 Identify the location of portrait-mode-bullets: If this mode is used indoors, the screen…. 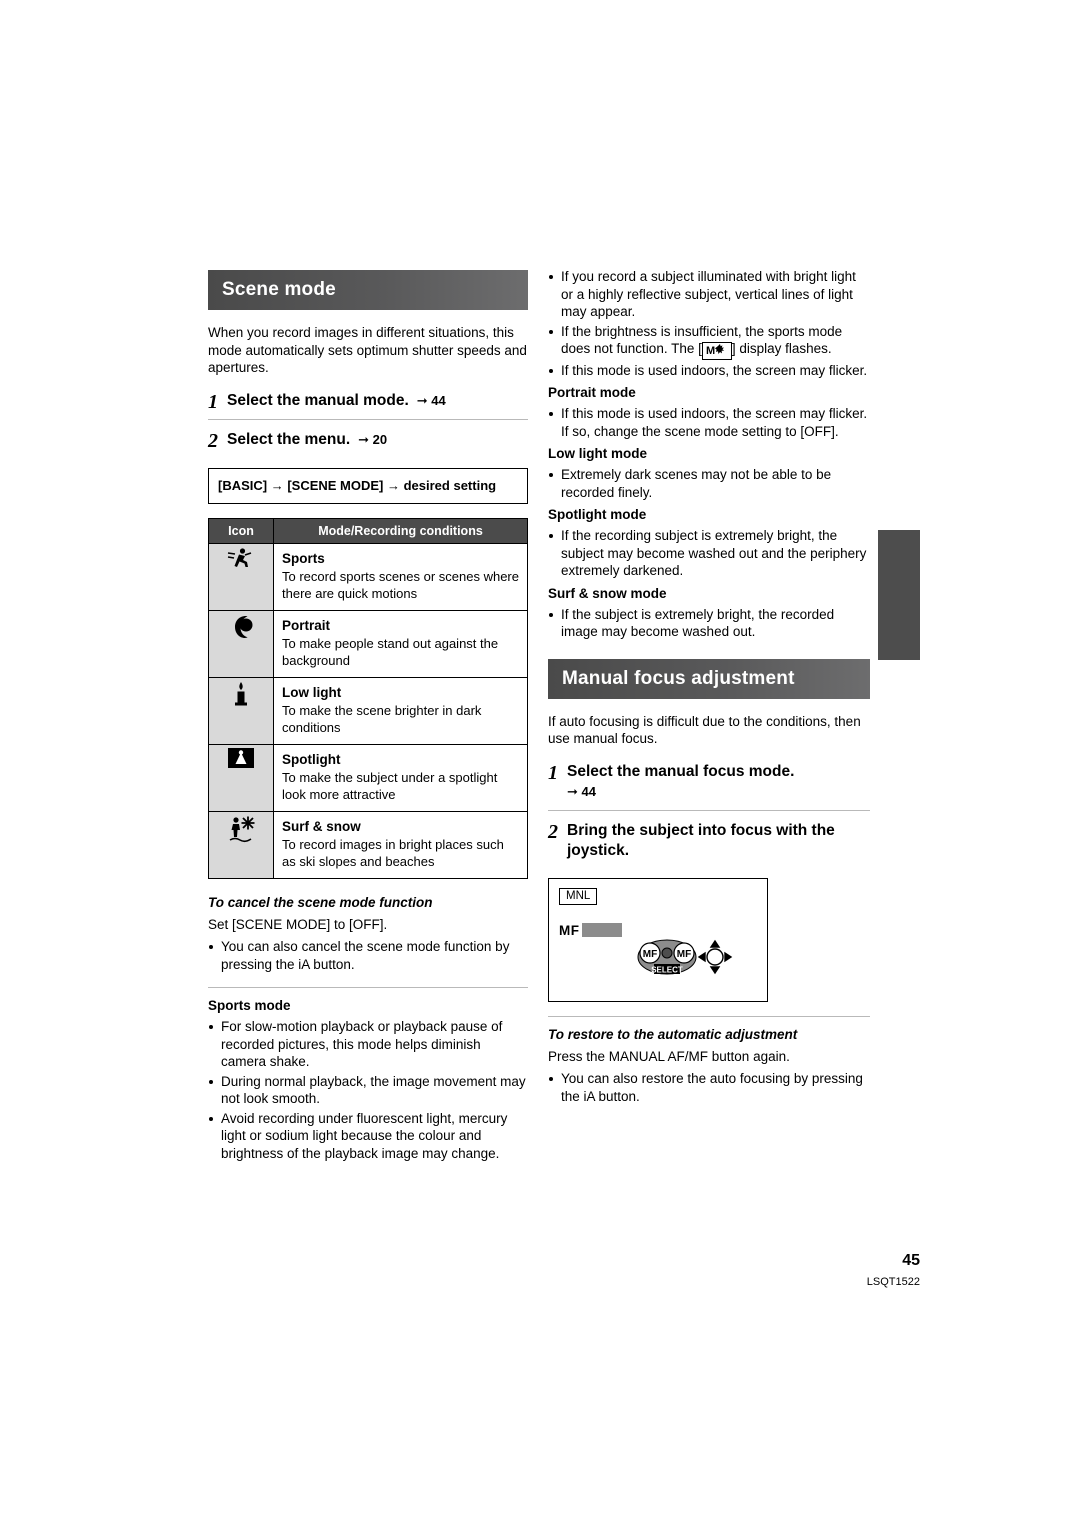
(709, 422).